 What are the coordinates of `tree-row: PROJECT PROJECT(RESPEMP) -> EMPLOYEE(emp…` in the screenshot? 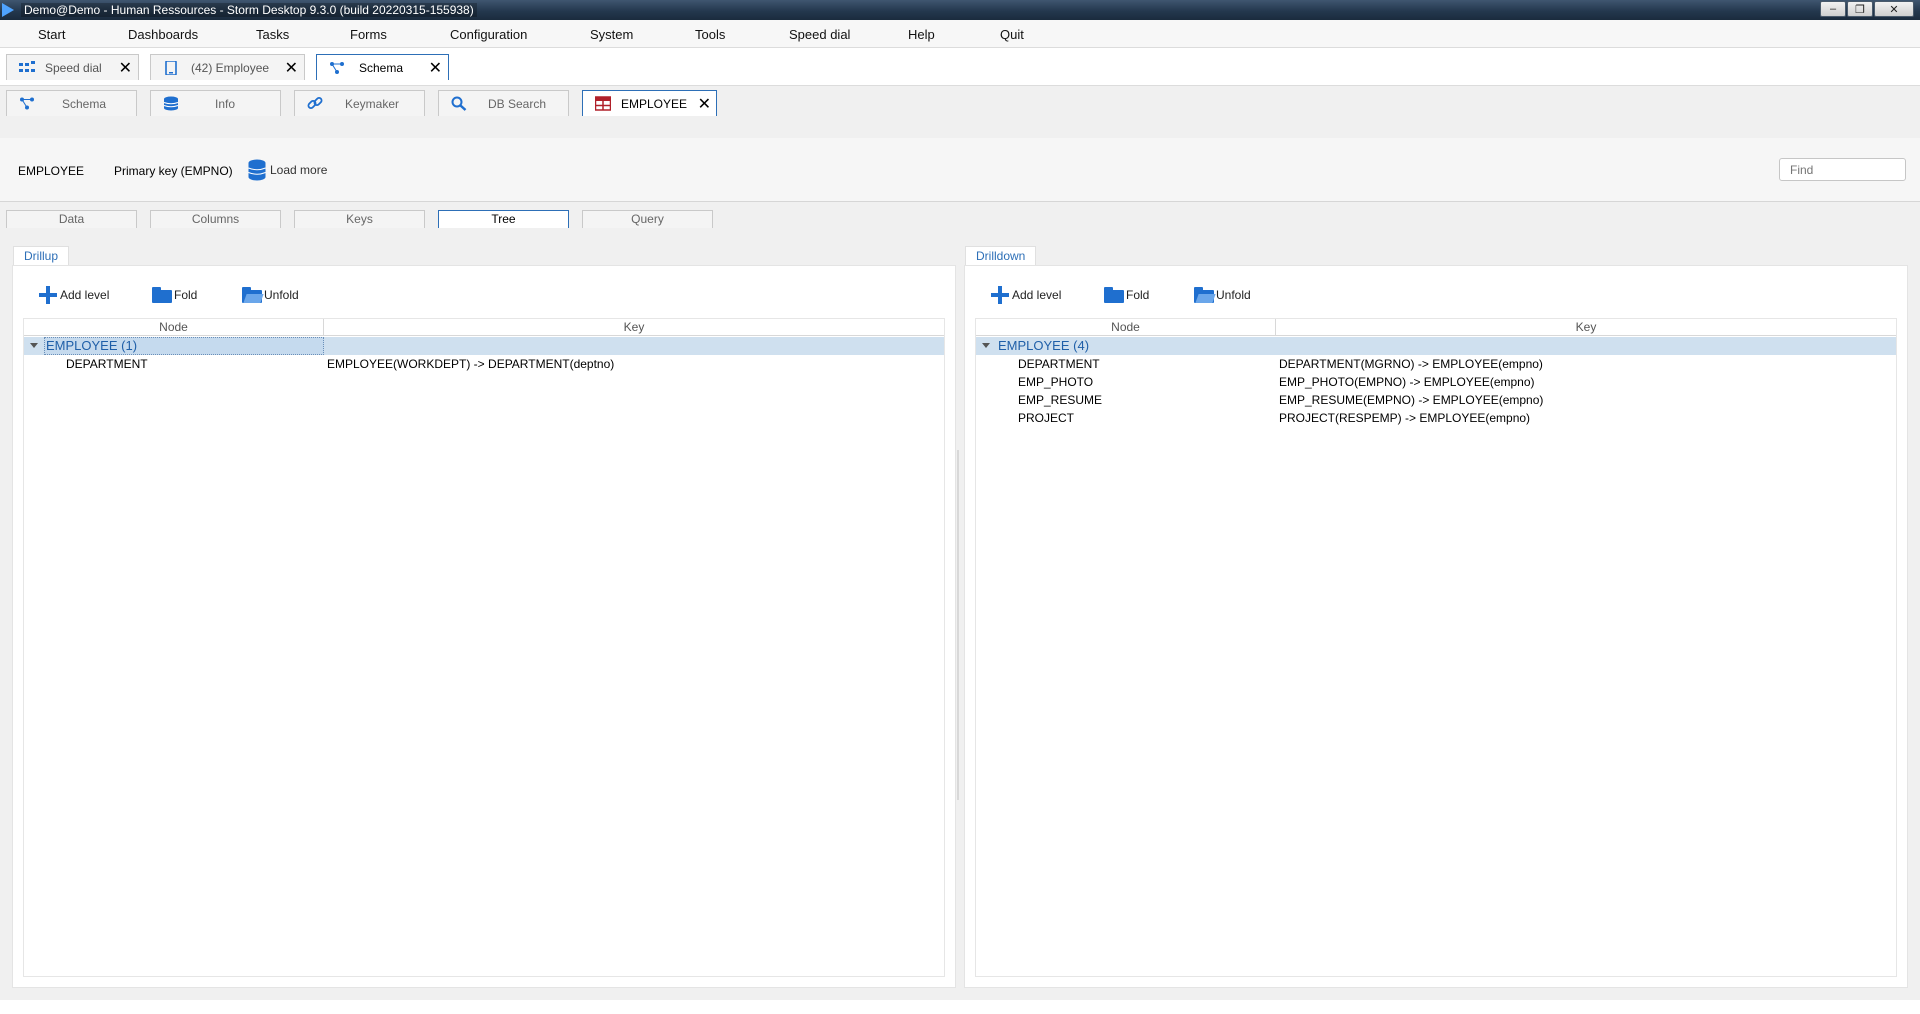 It's located at (1436, 418).